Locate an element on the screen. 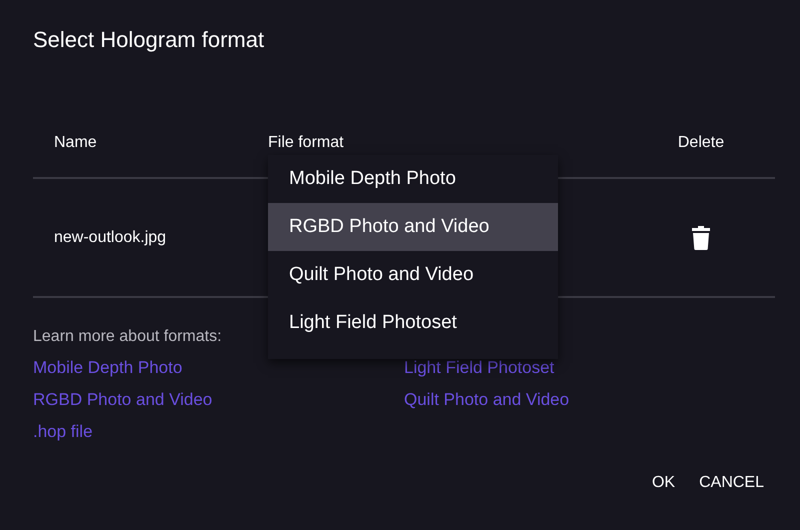 This screenshot has width=800, height=530. column-header: Delete is located at coordinates (701, 143).